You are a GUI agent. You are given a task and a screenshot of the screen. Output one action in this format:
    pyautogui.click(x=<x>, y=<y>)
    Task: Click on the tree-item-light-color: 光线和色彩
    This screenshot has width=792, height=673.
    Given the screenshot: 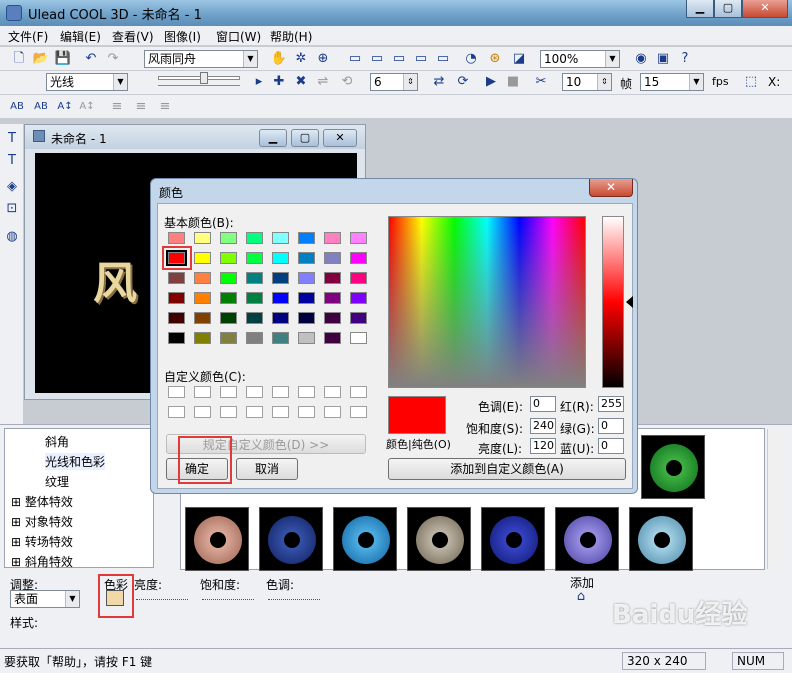 What is the action you would take?
    pyautogui.click(x=75, y=461)
    